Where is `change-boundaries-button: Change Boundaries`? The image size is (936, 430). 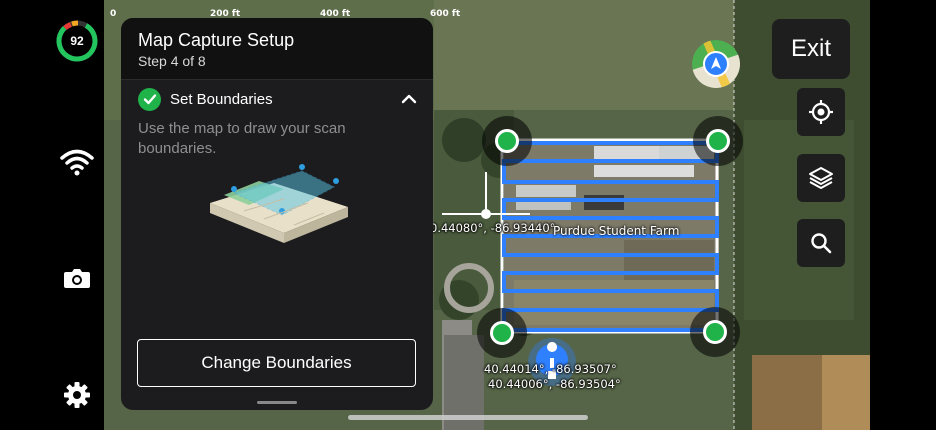 change-boundaries-button: Change Boundaries is located at coordinates (276, 363).